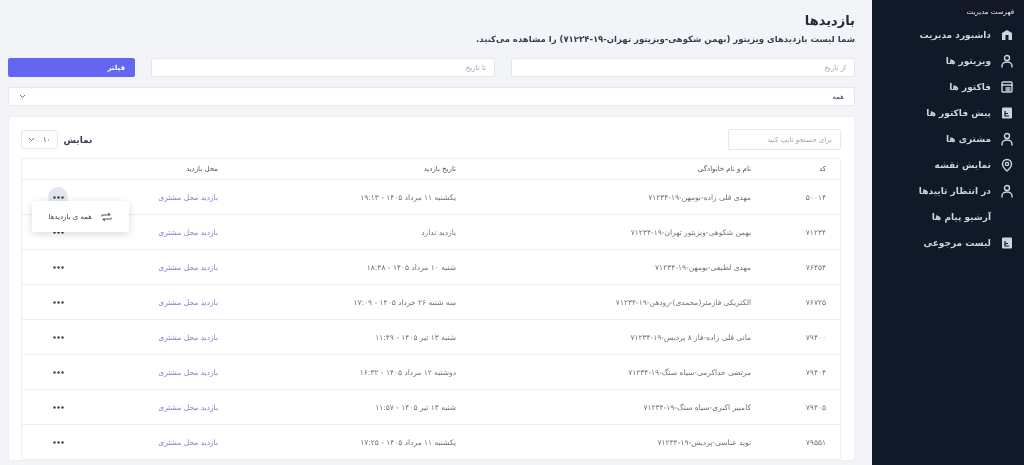  What do you see at coordinates (948, 113) in the screenshot?
I see `sidebar-item: پیش فاکتور ها` at bounding box center [948, 113].